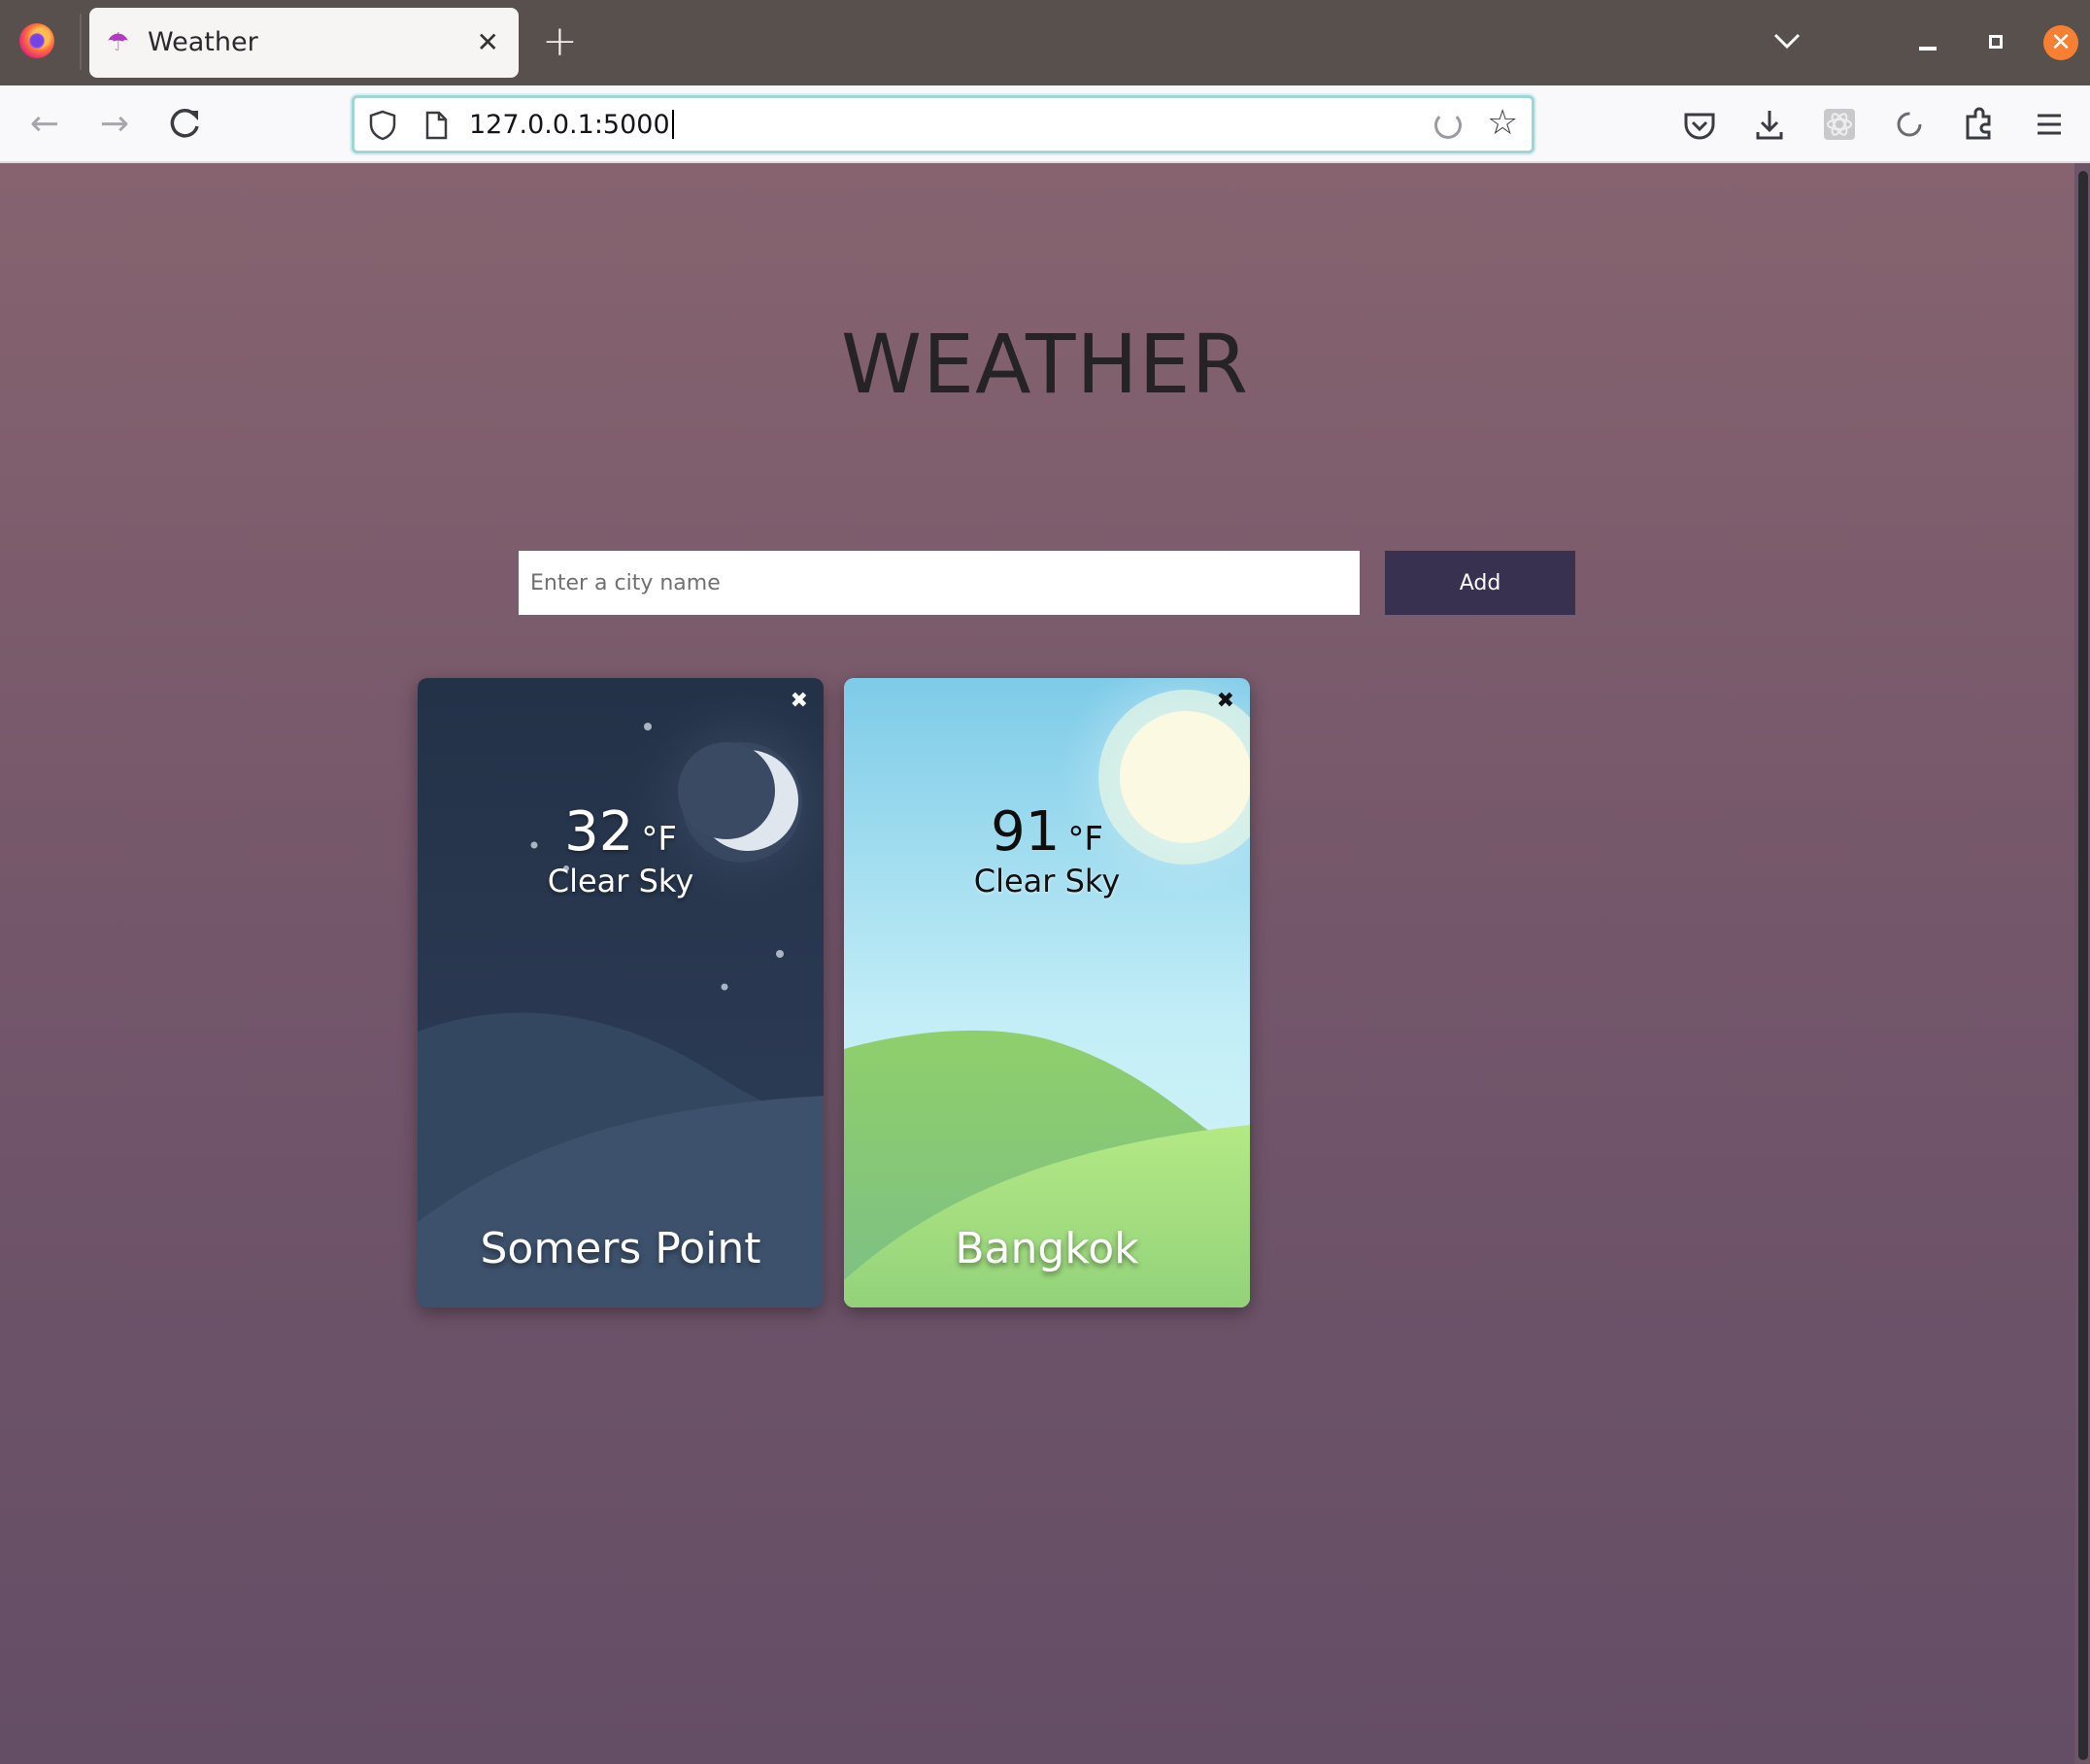 The width and height of the screenshot is (2090, 1764). I want to click on address-bar: 127.0.0.1:5000 ☆, so click(943, 124).